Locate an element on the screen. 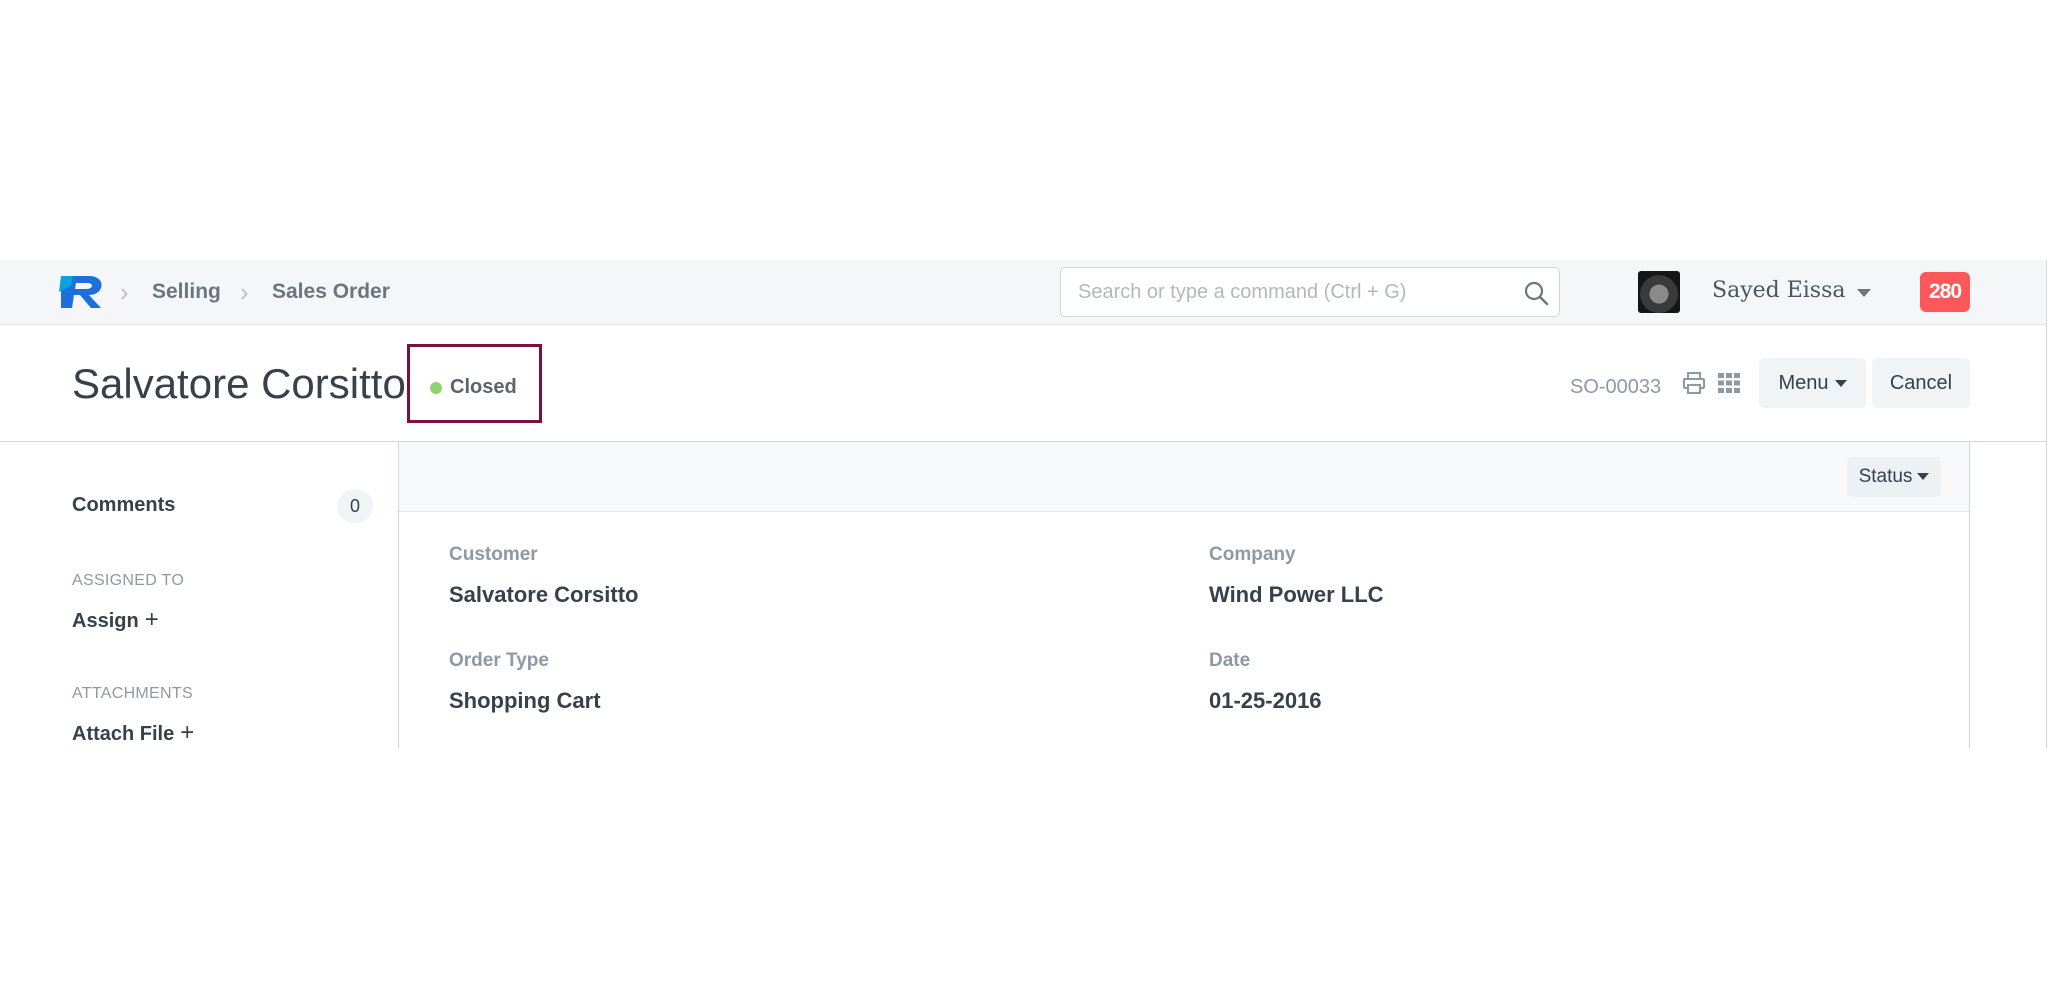  attach-file-button: Attach File + is located at coordinates (133, 733).